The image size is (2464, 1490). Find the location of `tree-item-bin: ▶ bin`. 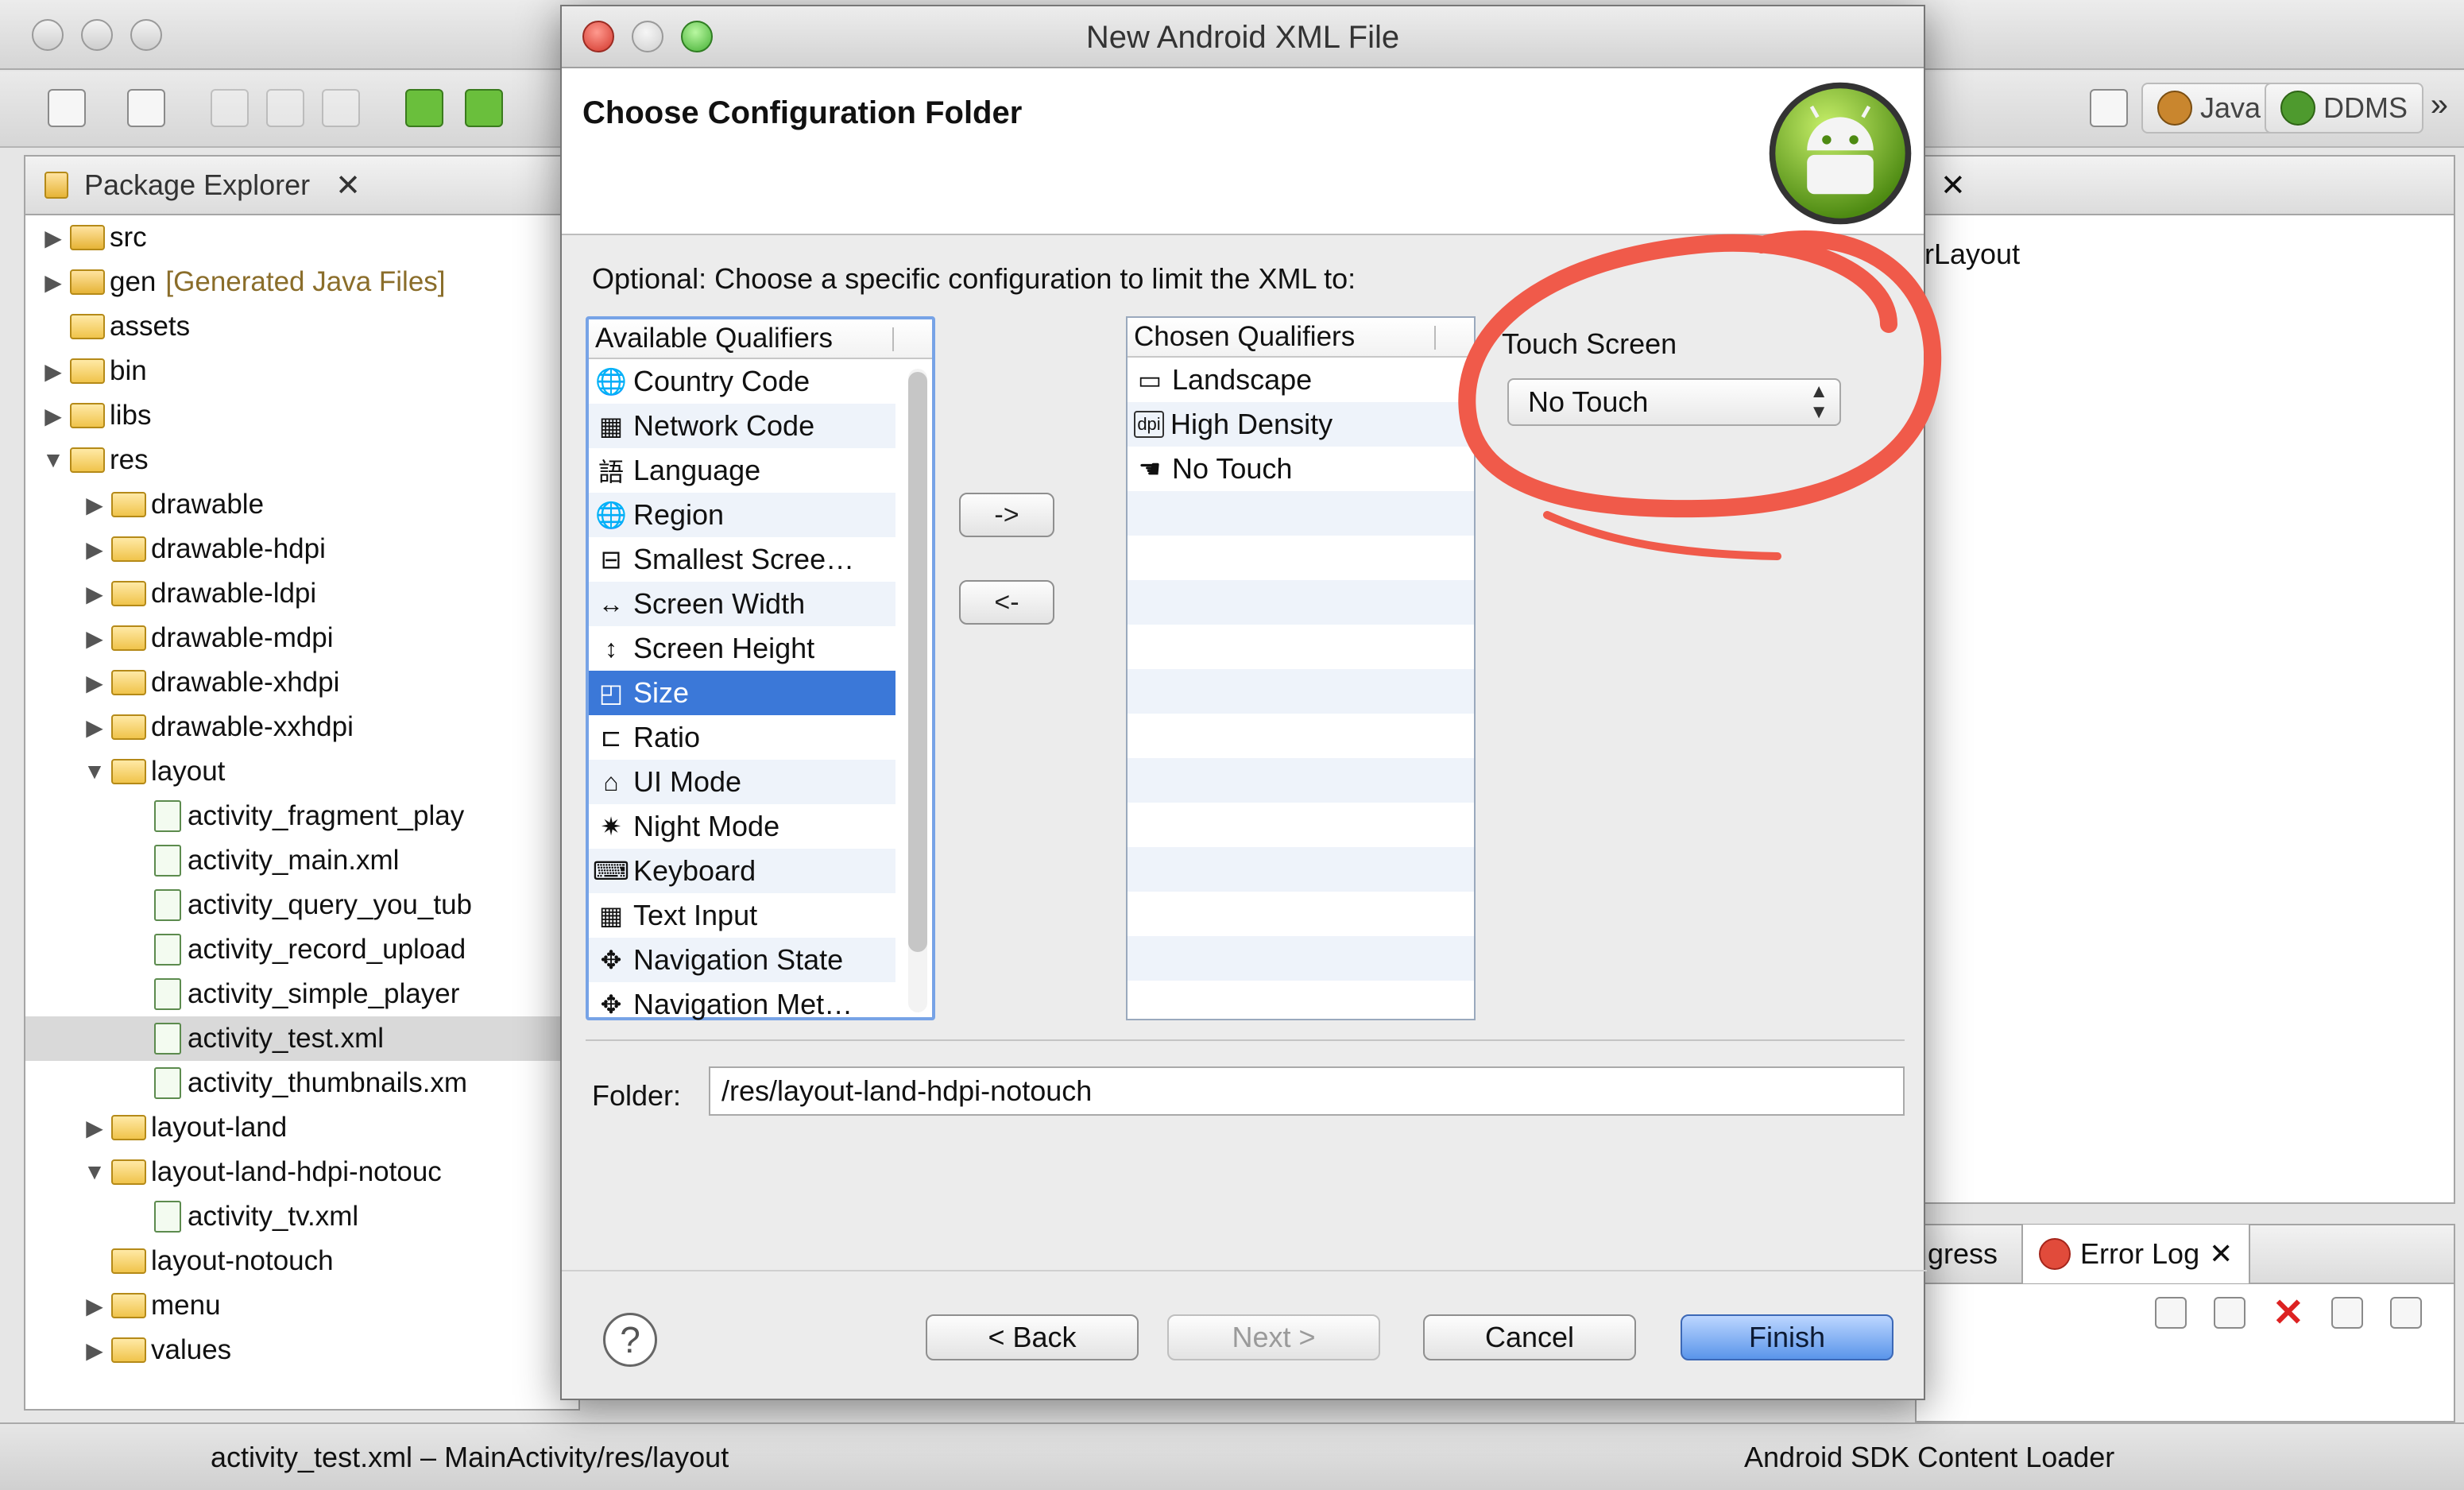

tree-item-bin: ▶ bin is located at coordinates (301, 371).